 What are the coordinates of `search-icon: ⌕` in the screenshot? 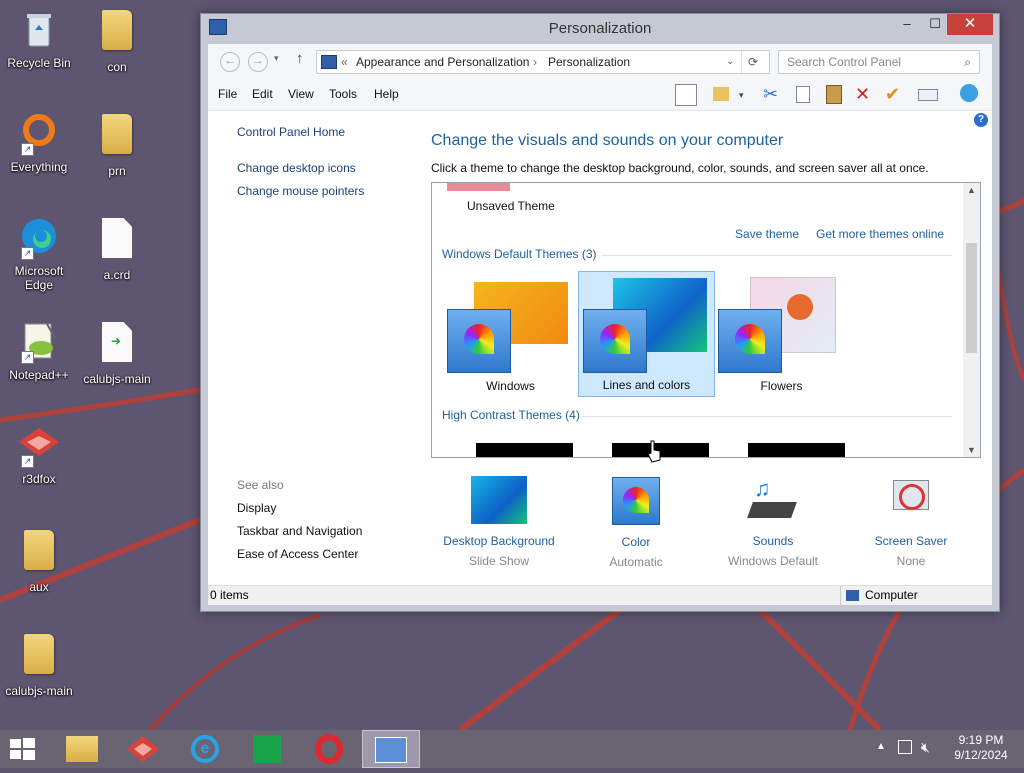 It's located at (967, 62).